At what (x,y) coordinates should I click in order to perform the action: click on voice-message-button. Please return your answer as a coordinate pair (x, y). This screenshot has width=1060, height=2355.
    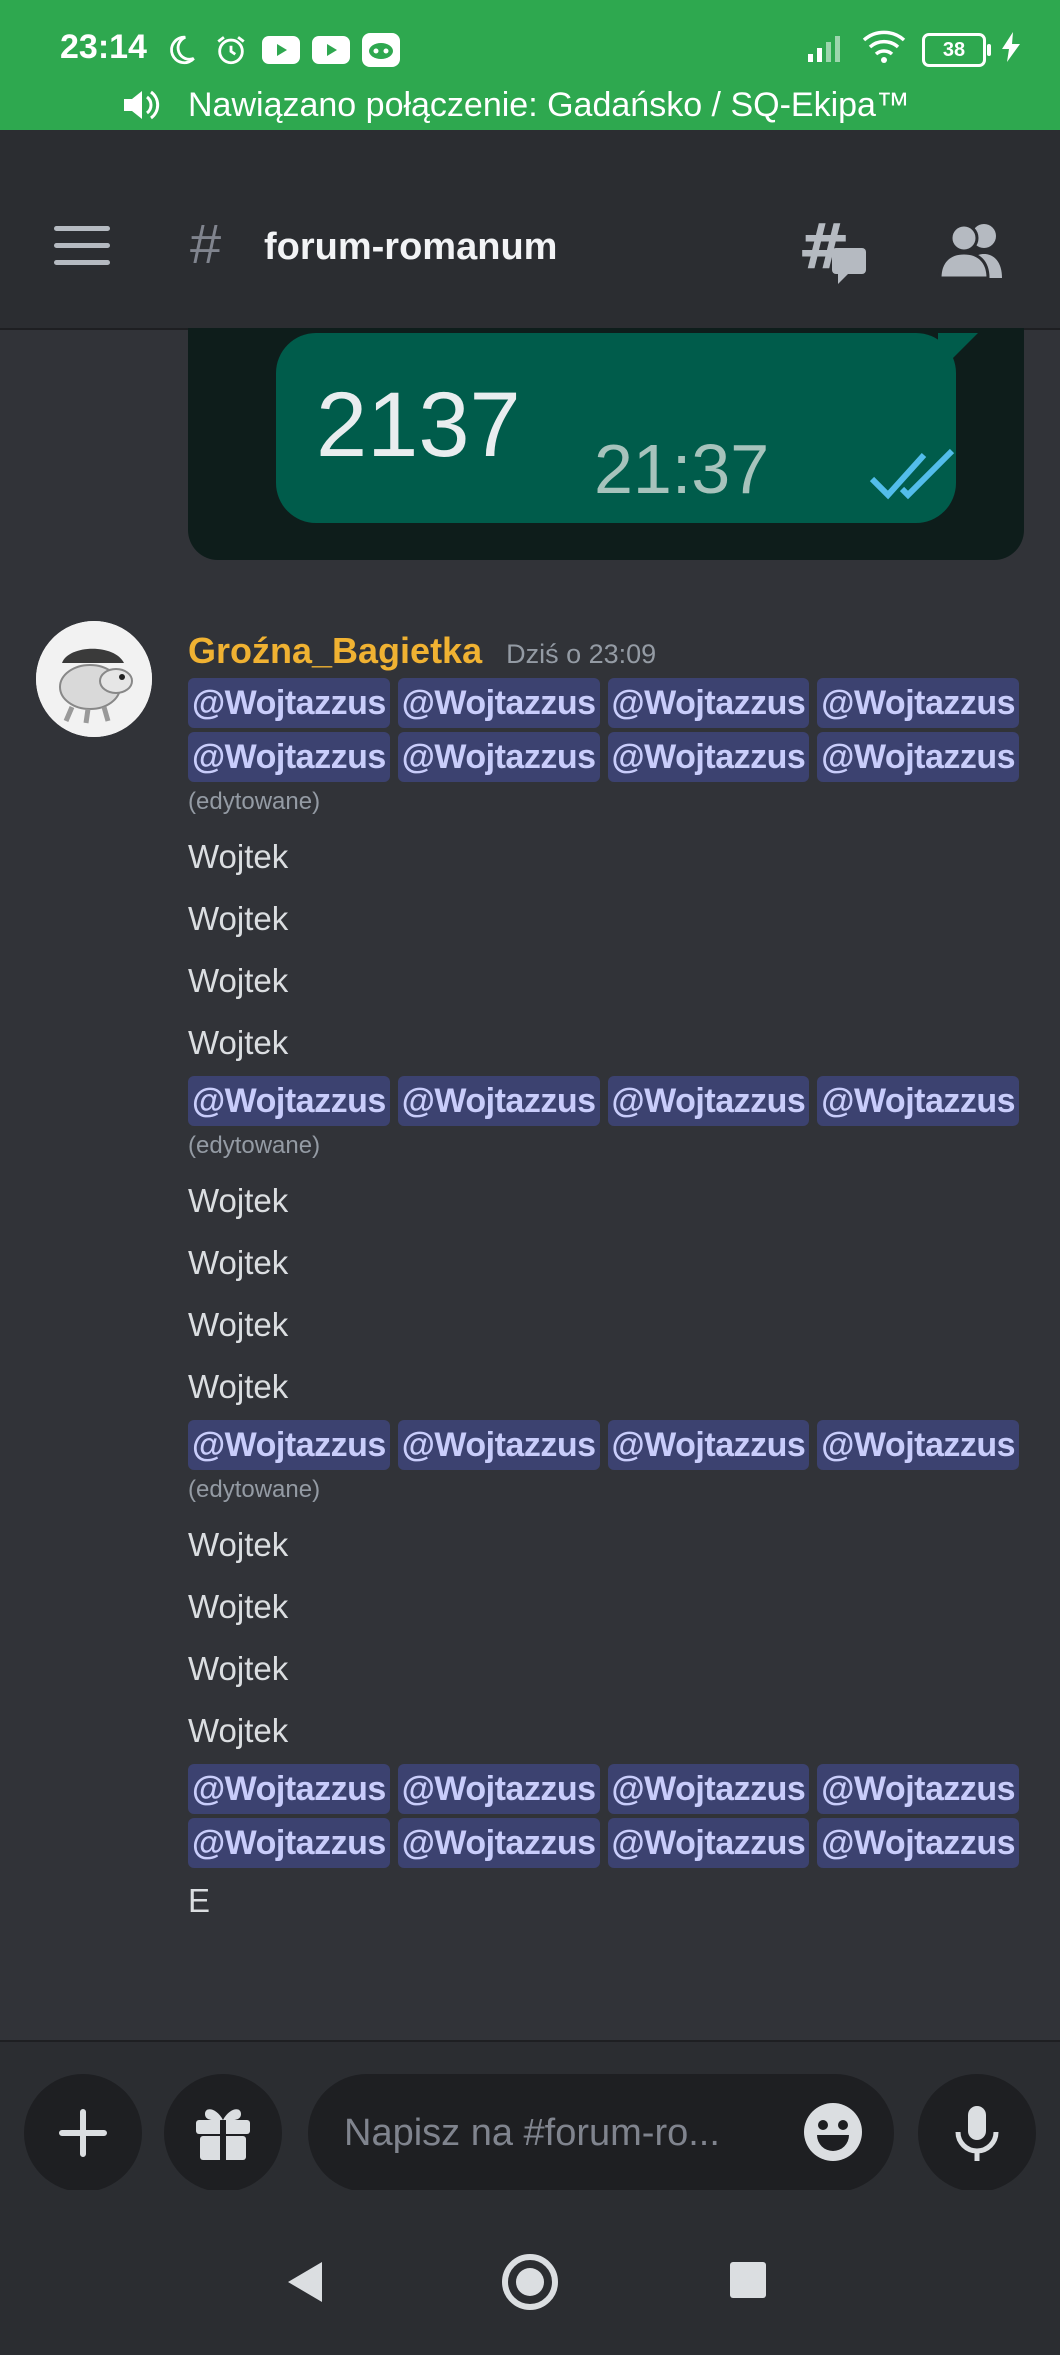
    Looking at the image, I should click on (977, 2133).